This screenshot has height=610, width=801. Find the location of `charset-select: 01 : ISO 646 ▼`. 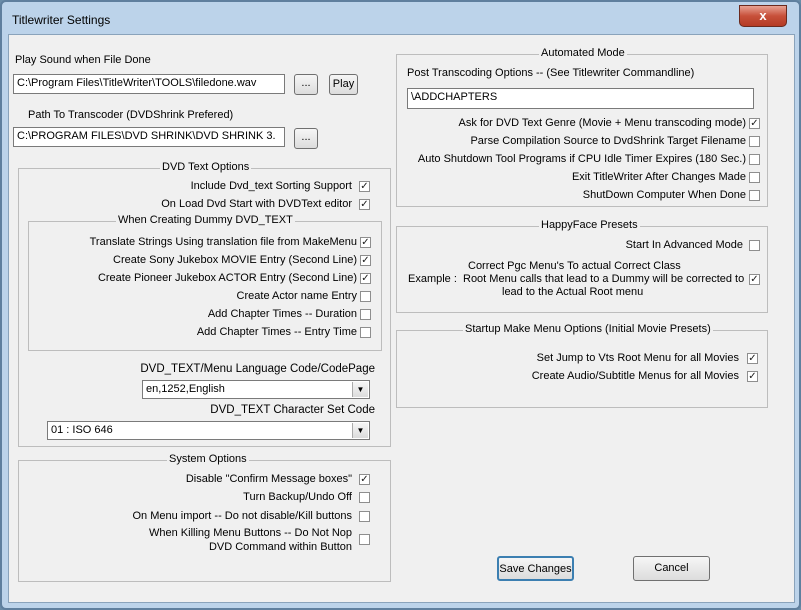

charset-select: 01 : ISO 646 ▼ is located at coordinates (208, 430).